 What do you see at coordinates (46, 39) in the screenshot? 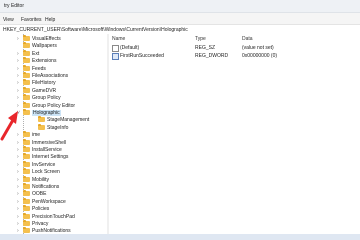
I see `tree-item-label: VisualEffects` at bounding box center [46, 39].